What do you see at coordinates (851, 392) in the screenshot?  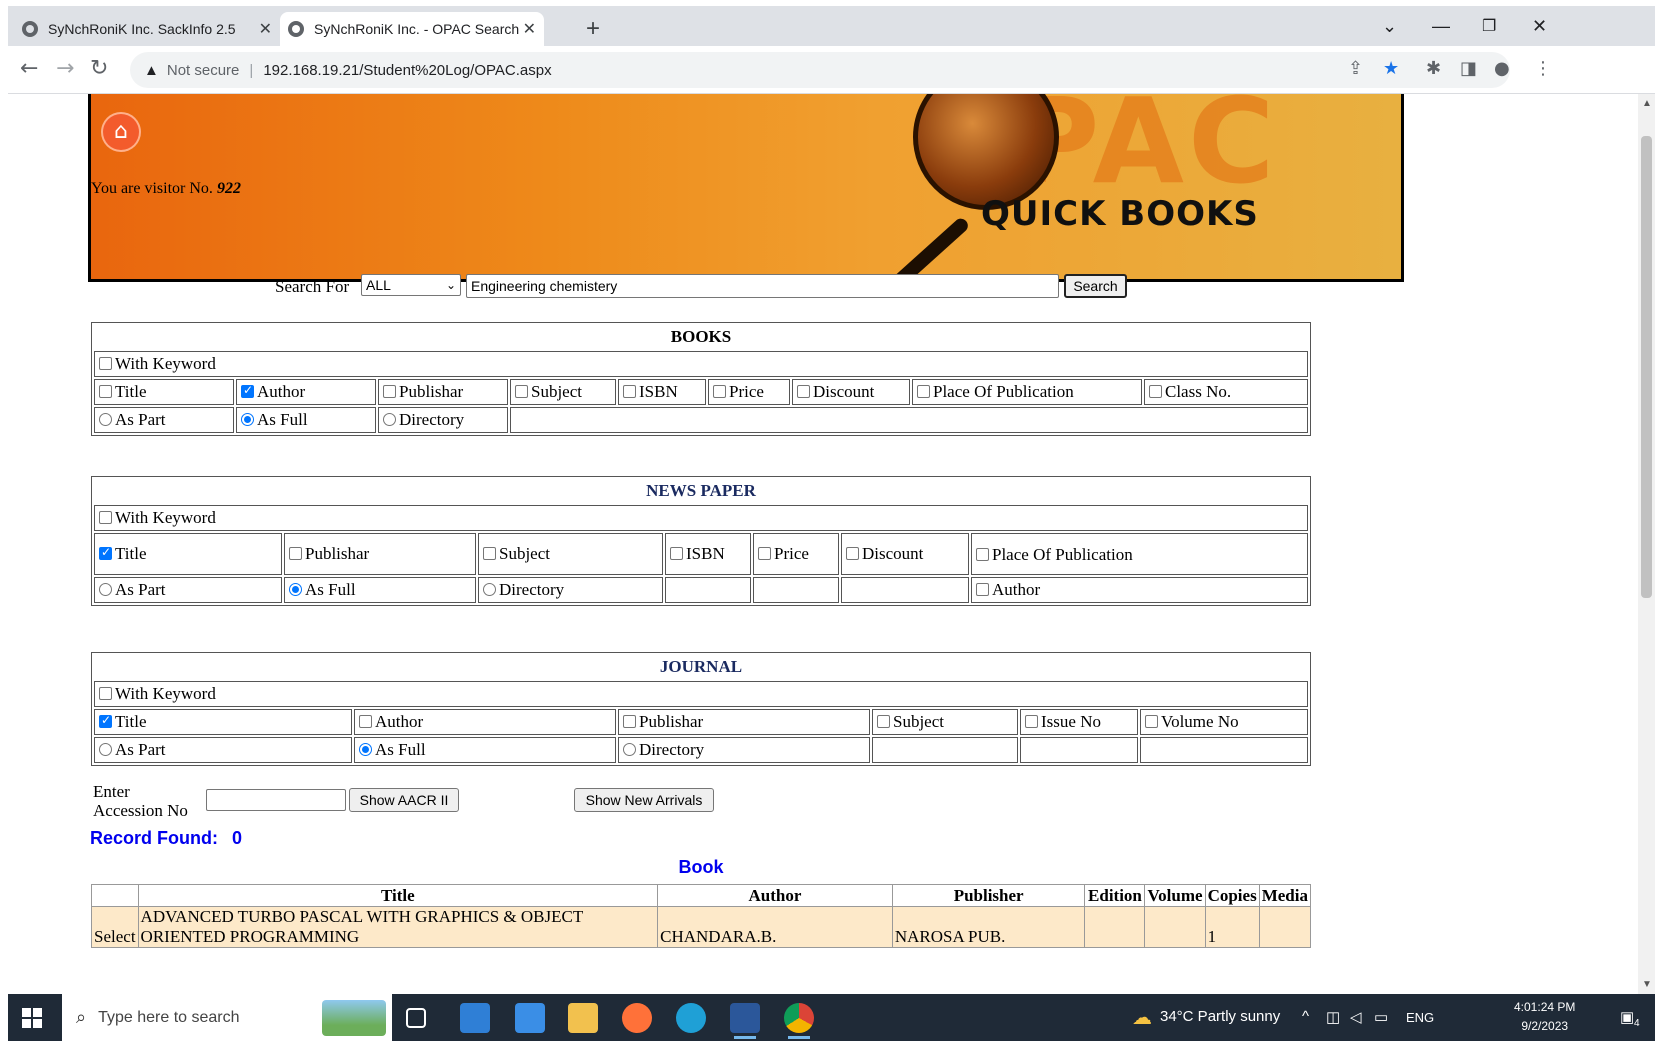 I see `books-field-discount: Discount` at bounding box center [851, 392].